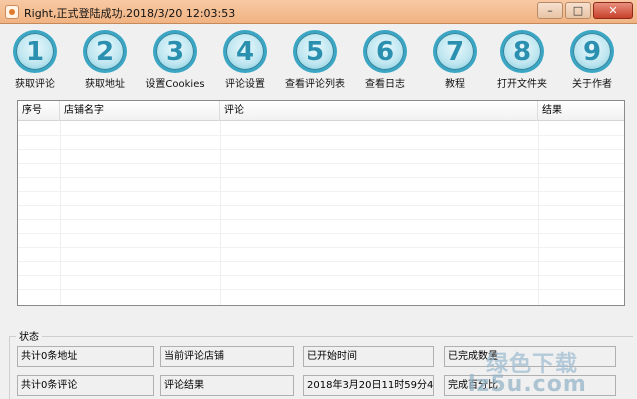 Image resolution: width=637 pixels, height=399 pixels. What do you see at coordinates (530, 356) in the screenshot?
I see `completed-count-field: 已完成数量` at bounding box center [530, 356].